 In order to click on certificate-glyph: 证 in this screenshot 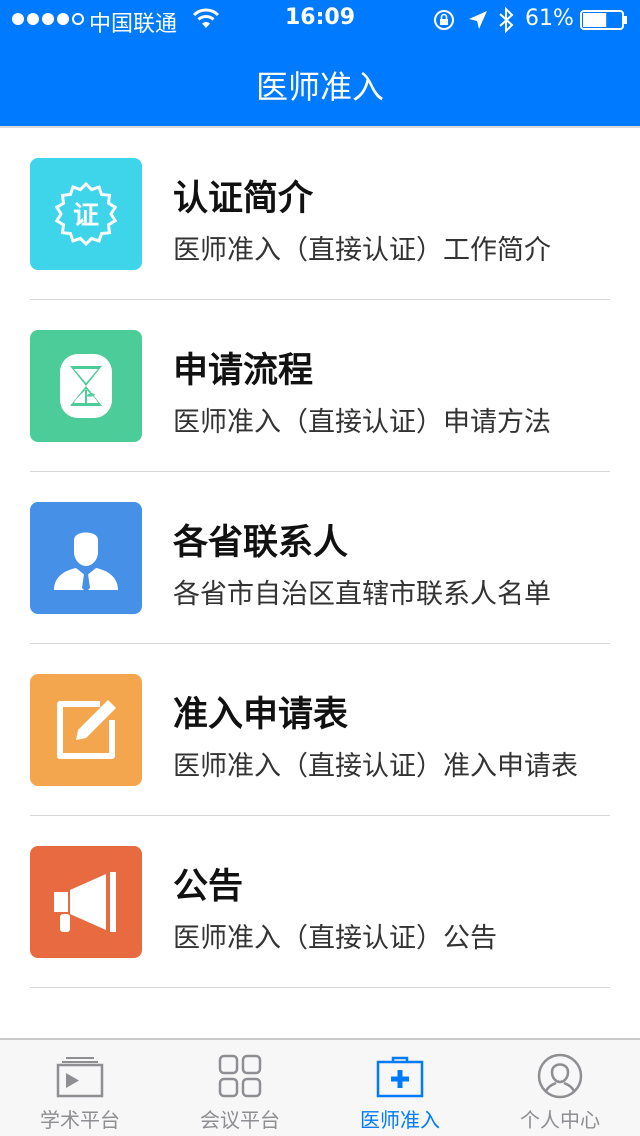, I will do `click(86, 216)`.